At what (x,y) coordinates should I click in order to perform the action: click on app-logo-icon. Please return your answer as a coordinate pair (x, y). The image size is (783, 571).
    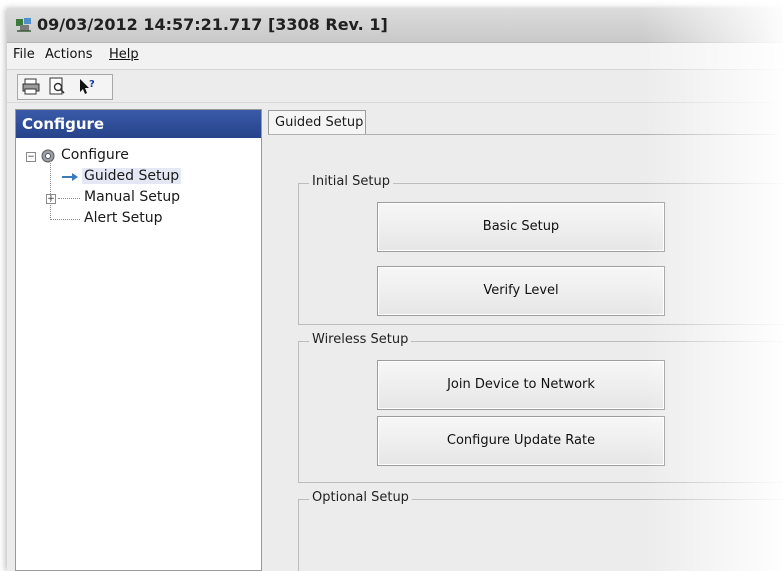
    Looking at the image, I should click on (23, 25).